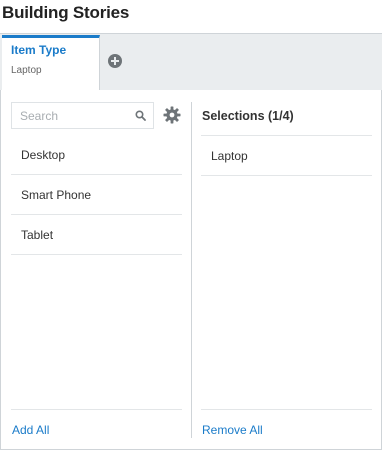  What do you see at coordinates (115, 61) in the screenshot?
I see `add-tab-icon` at bounding box center [115, 61].